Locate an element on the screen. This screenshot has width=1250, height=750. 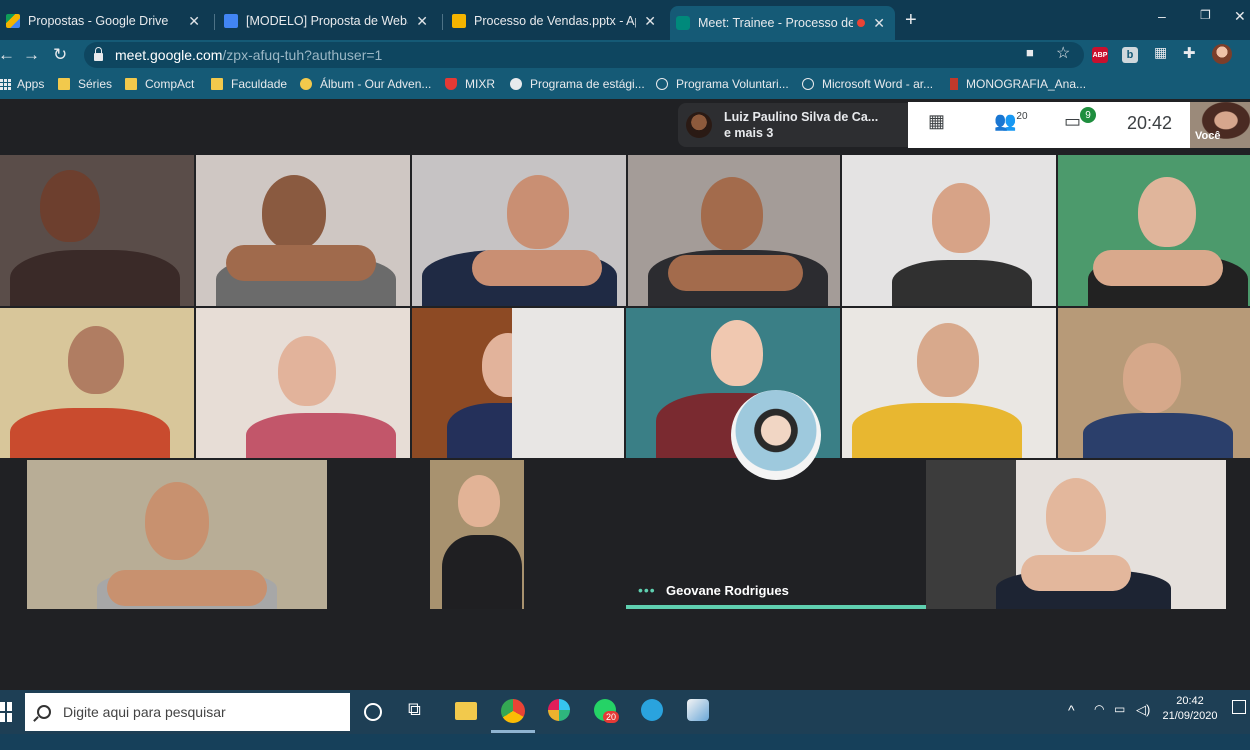
star-bookmark-icon: ☆ is located at coordinates (1063, 53).